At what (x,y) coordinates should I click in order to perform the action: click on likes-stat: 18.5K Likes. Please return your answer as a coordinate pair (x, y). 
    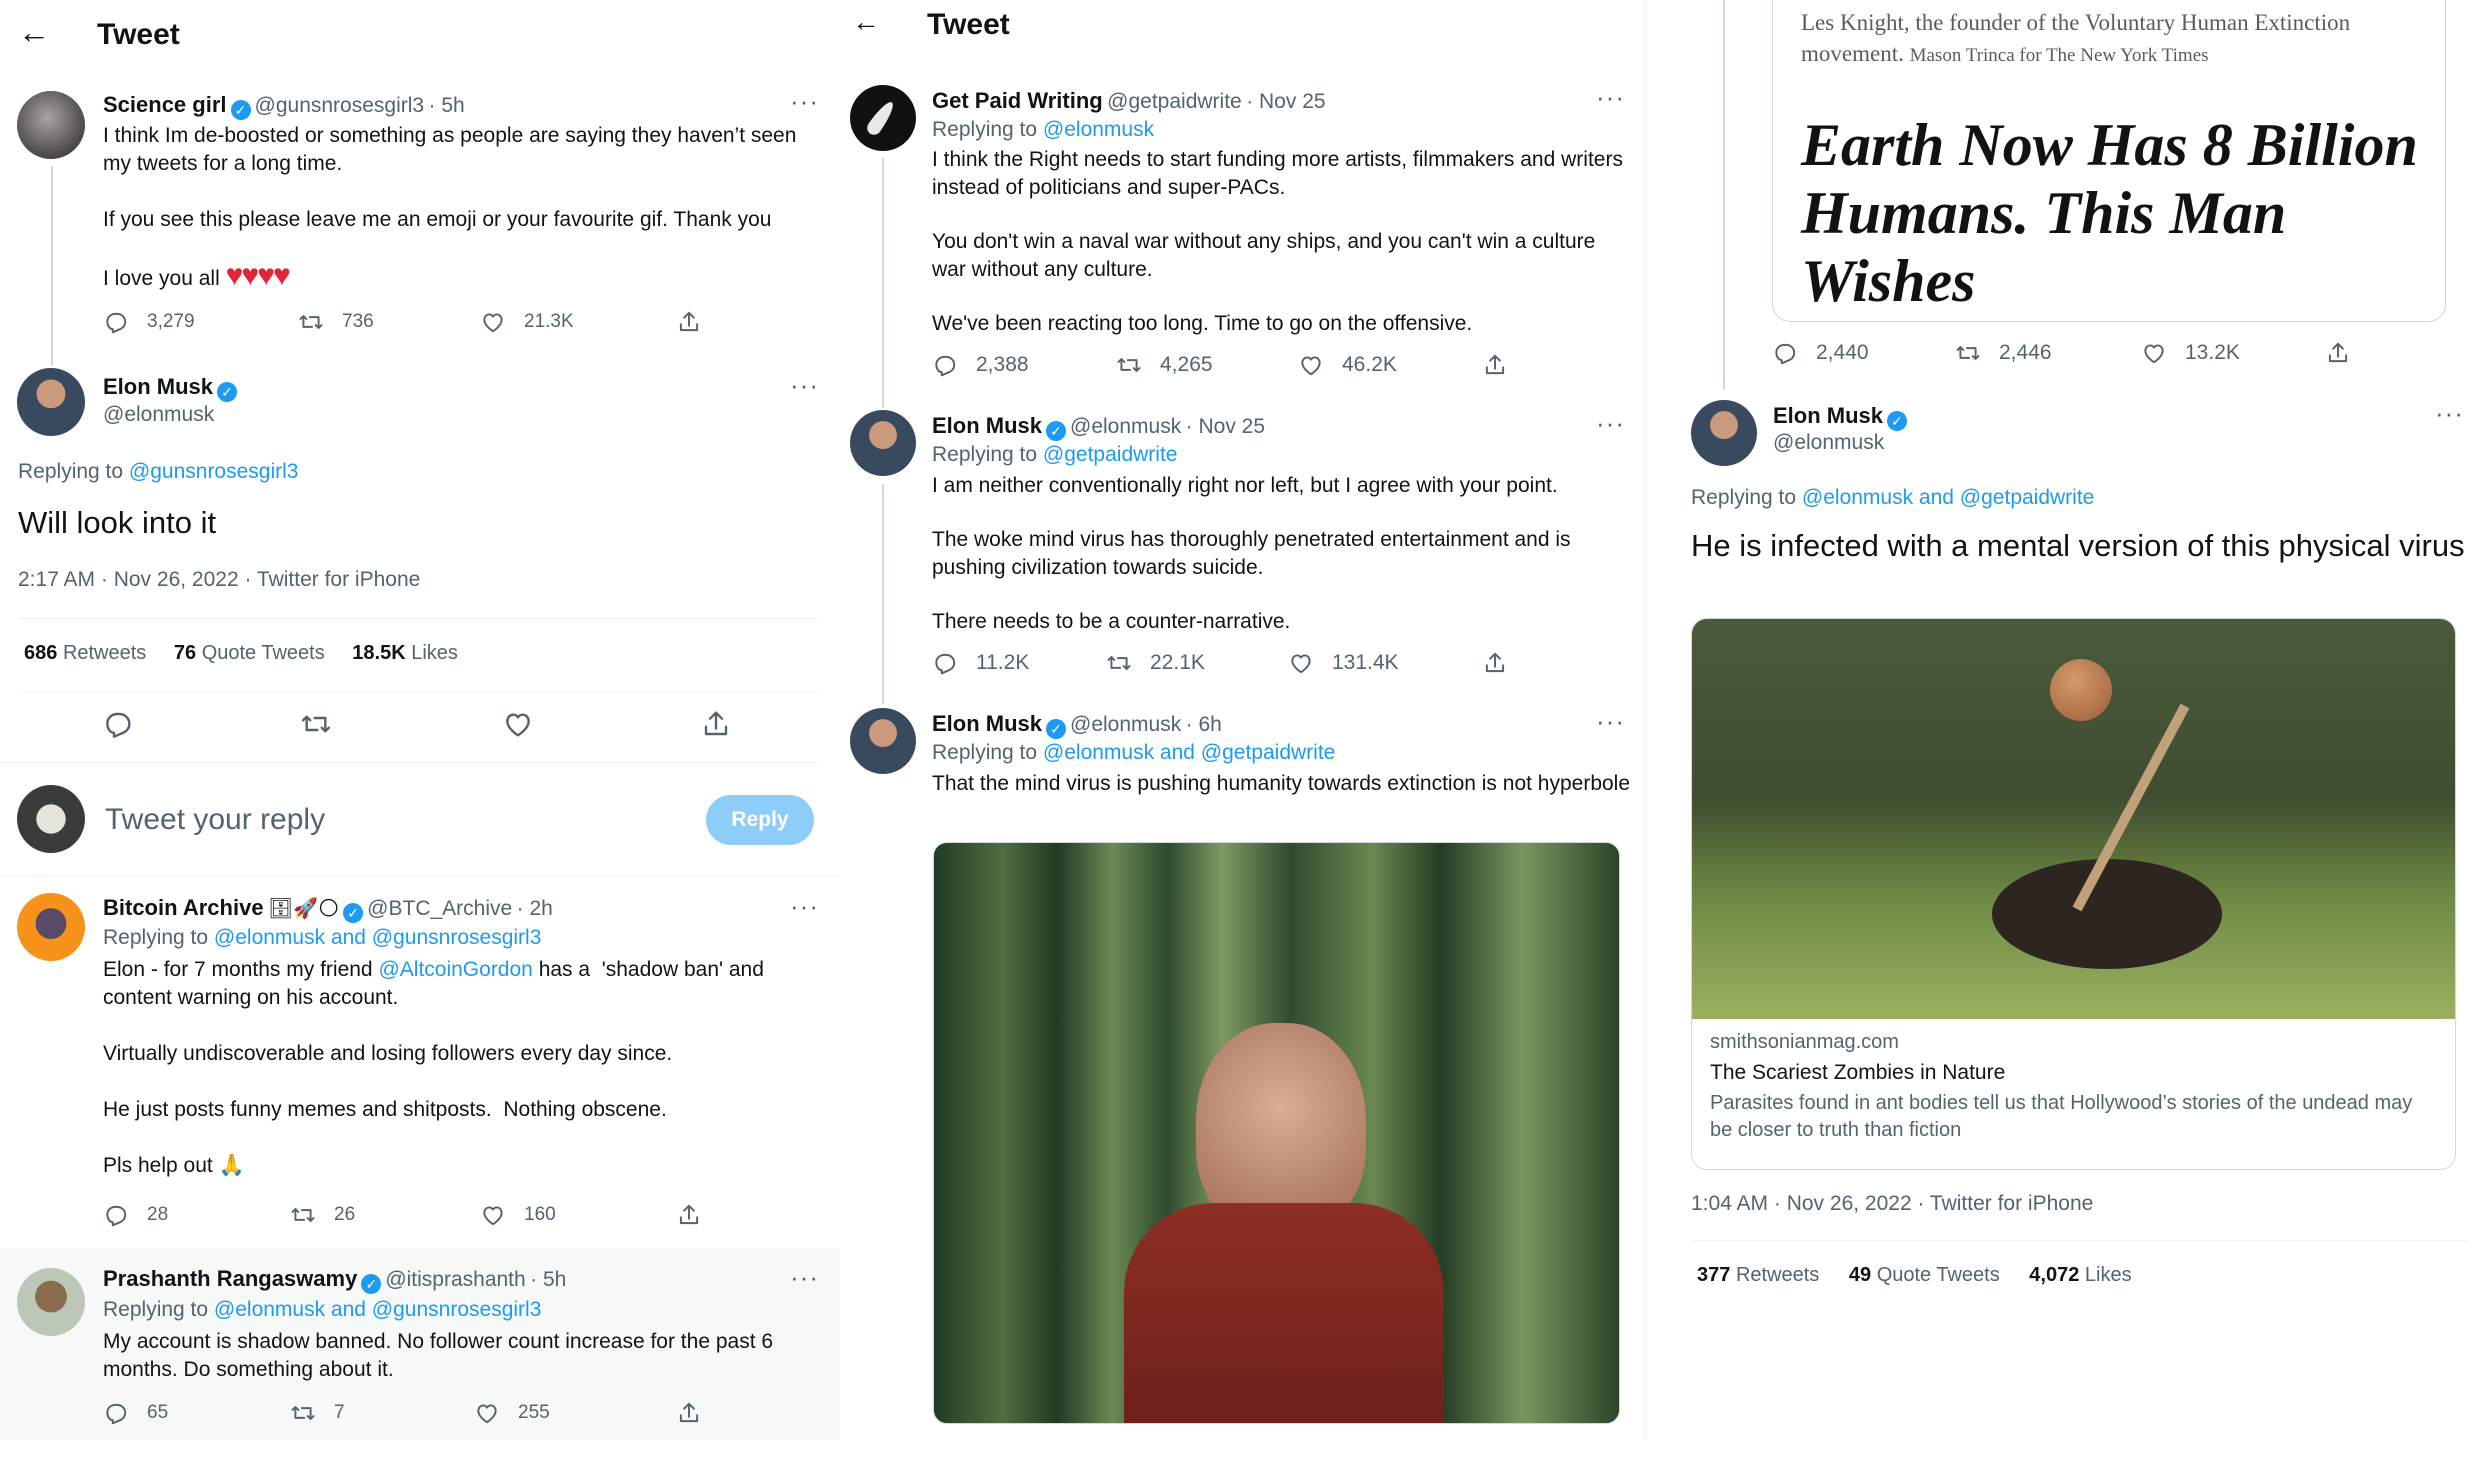
    Looking at the image, I should click on (405, 653).